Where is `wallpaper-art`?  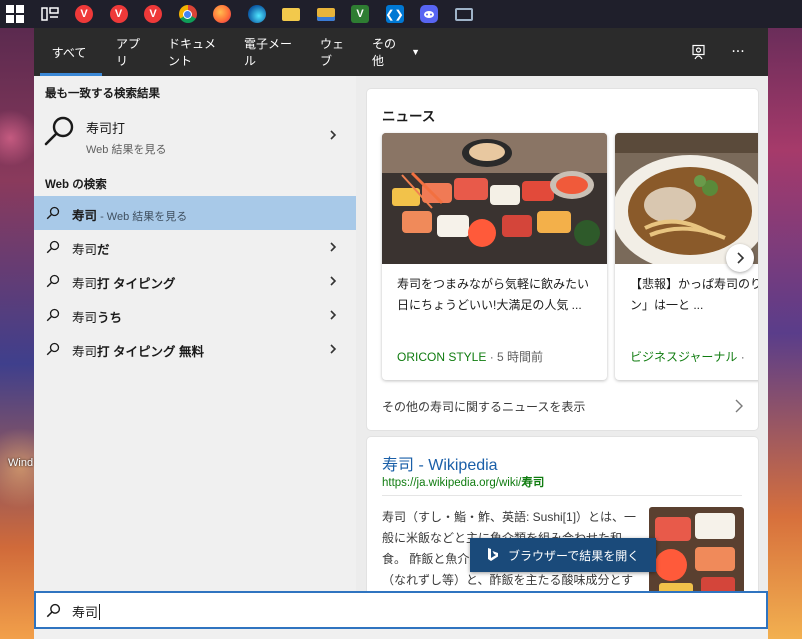 wallpaper-art is located at coordinates (17, 333).